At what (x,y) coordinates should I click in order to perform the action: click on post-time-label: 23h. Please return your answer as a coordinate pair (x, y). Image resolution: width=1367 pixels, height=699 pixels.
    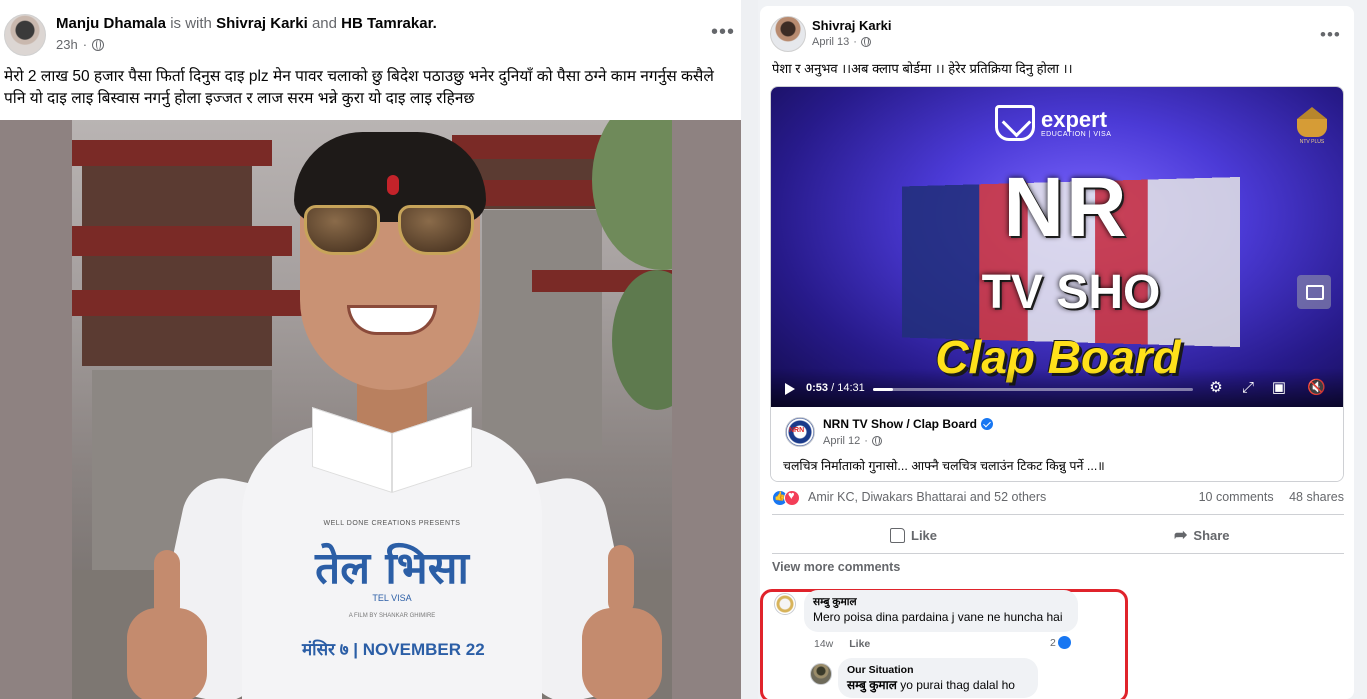
    Looking at the image, I should click on (67, 44).